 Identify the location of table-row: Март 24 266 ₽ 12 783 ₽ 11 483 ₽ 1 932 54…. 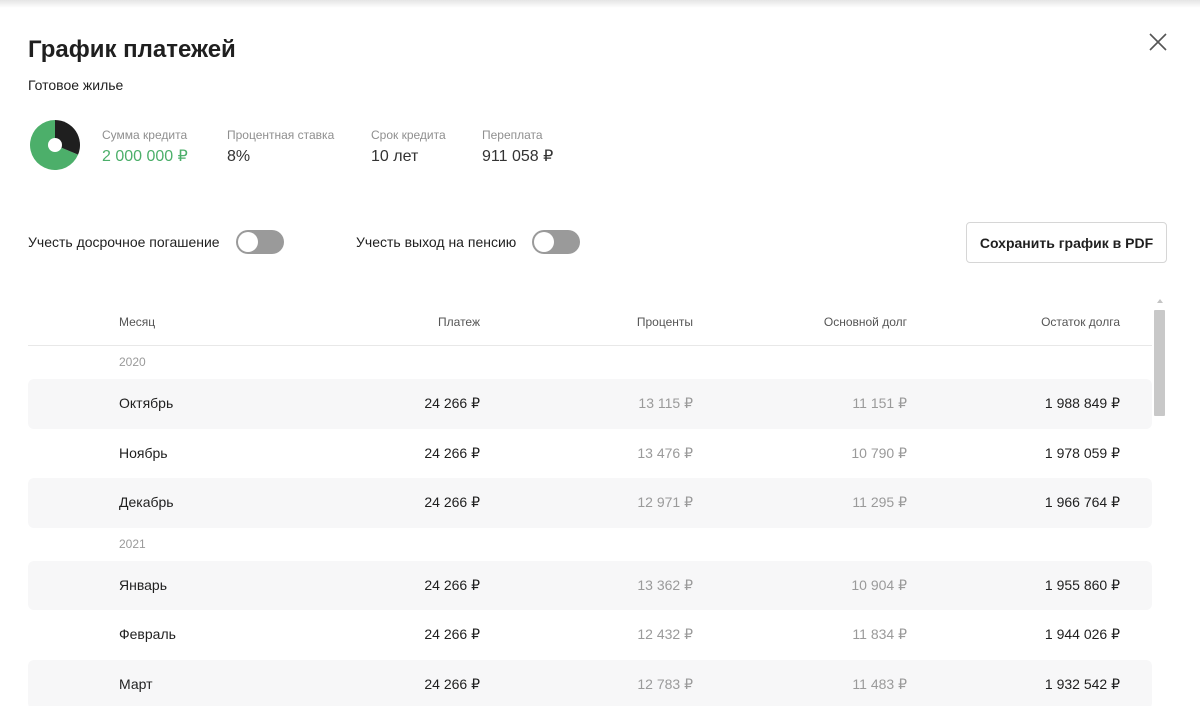
(590, 682).